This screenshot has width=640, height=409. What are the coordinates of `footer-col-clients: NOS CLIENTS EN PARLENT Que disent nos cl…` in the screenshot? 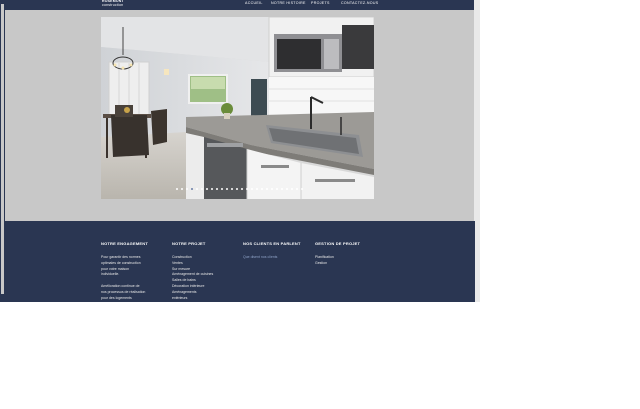 It's located at (272, 251).